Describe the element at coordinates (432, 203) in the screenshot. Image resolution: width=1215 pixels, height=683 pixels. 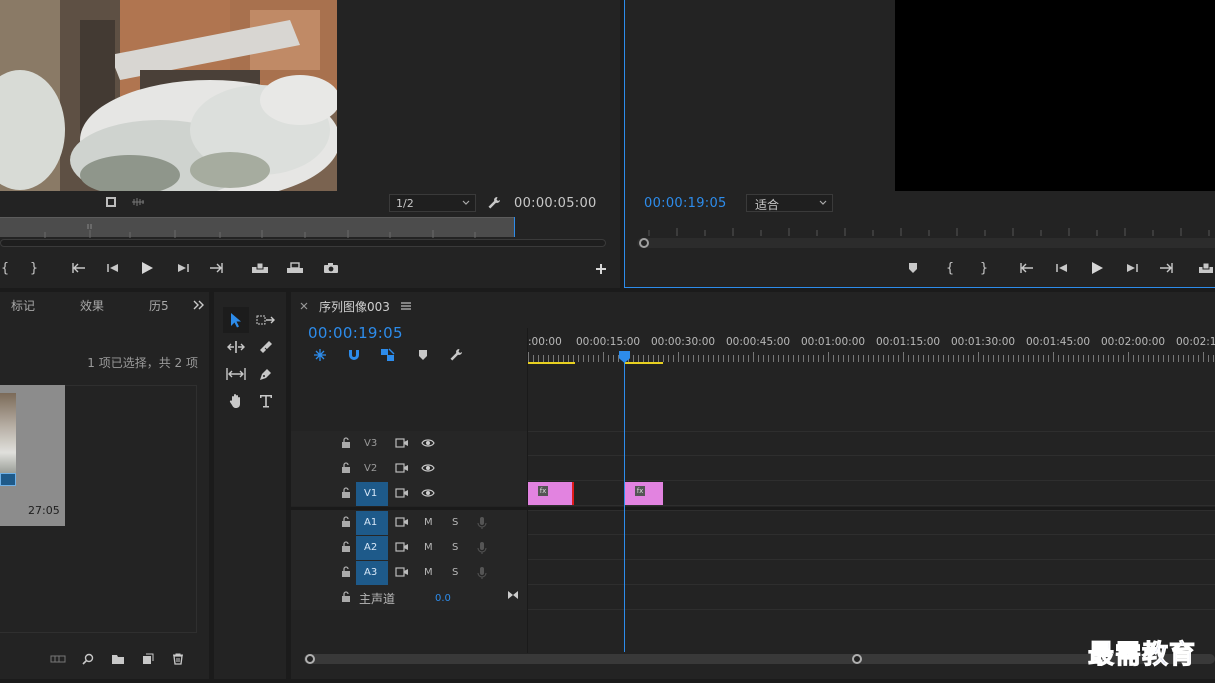
I see `source-zoom-dropdown: 1/2` at that location.